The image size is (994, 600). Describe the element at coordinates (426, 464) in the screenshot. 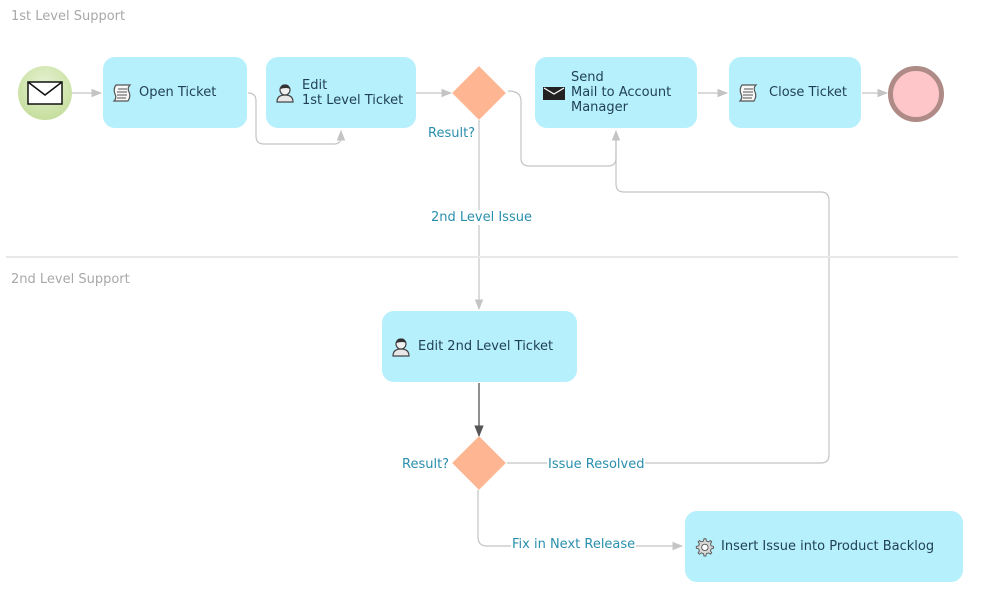

I see `gateway-label-2: Result?` at that location.